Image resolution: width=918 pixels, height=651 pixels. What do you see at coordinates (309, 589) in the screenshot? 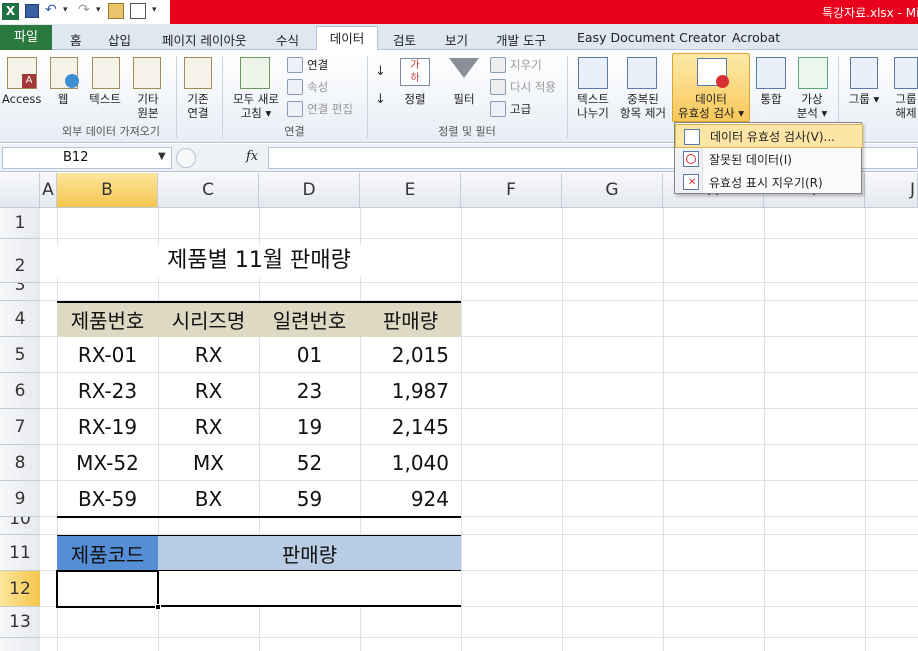
I see `cell-c12-e12` at bounding box center [309, 589].